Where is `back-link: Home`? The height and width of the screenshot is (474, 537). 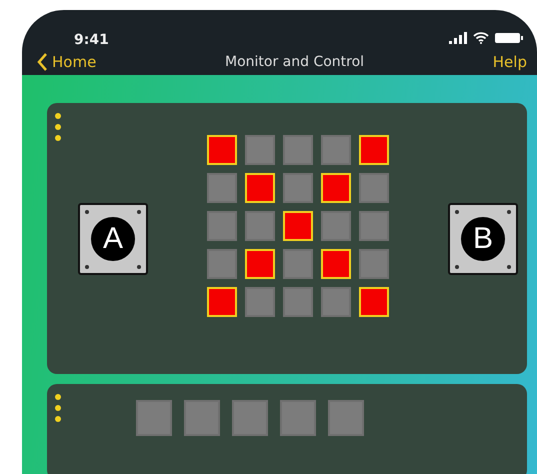
back-link: Home is located at coordinates (66, 62).